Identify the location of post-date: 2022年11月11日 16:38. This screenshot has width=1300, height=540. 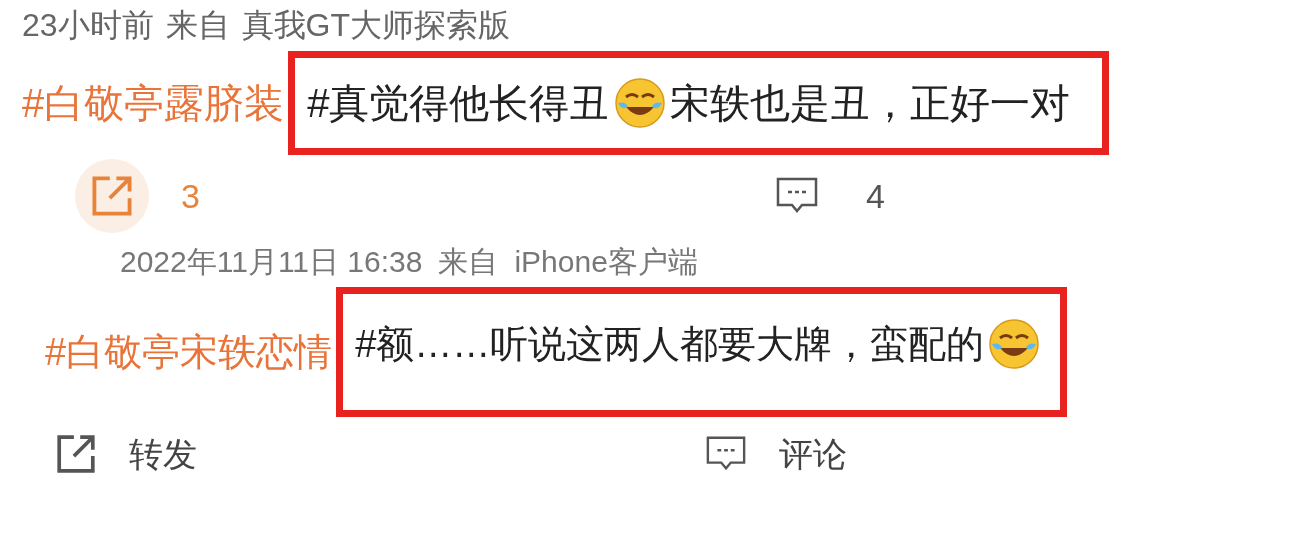
(271, 261).